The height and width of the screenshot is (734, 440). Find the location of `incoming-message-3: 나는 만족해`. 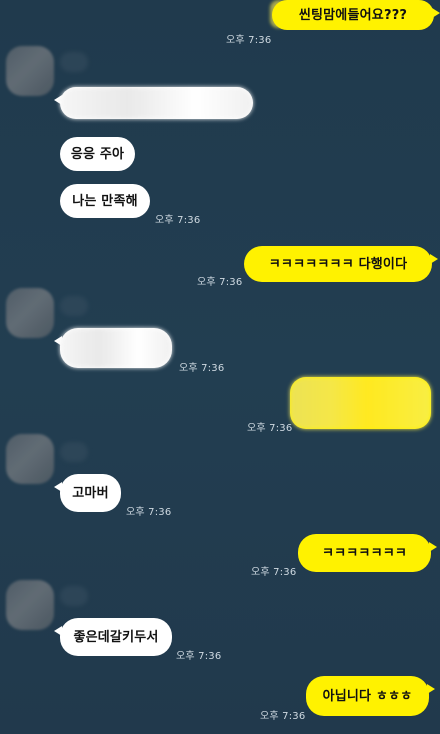

incoming-message-3: 나는 만족해 is located at coordinates (105, 201).